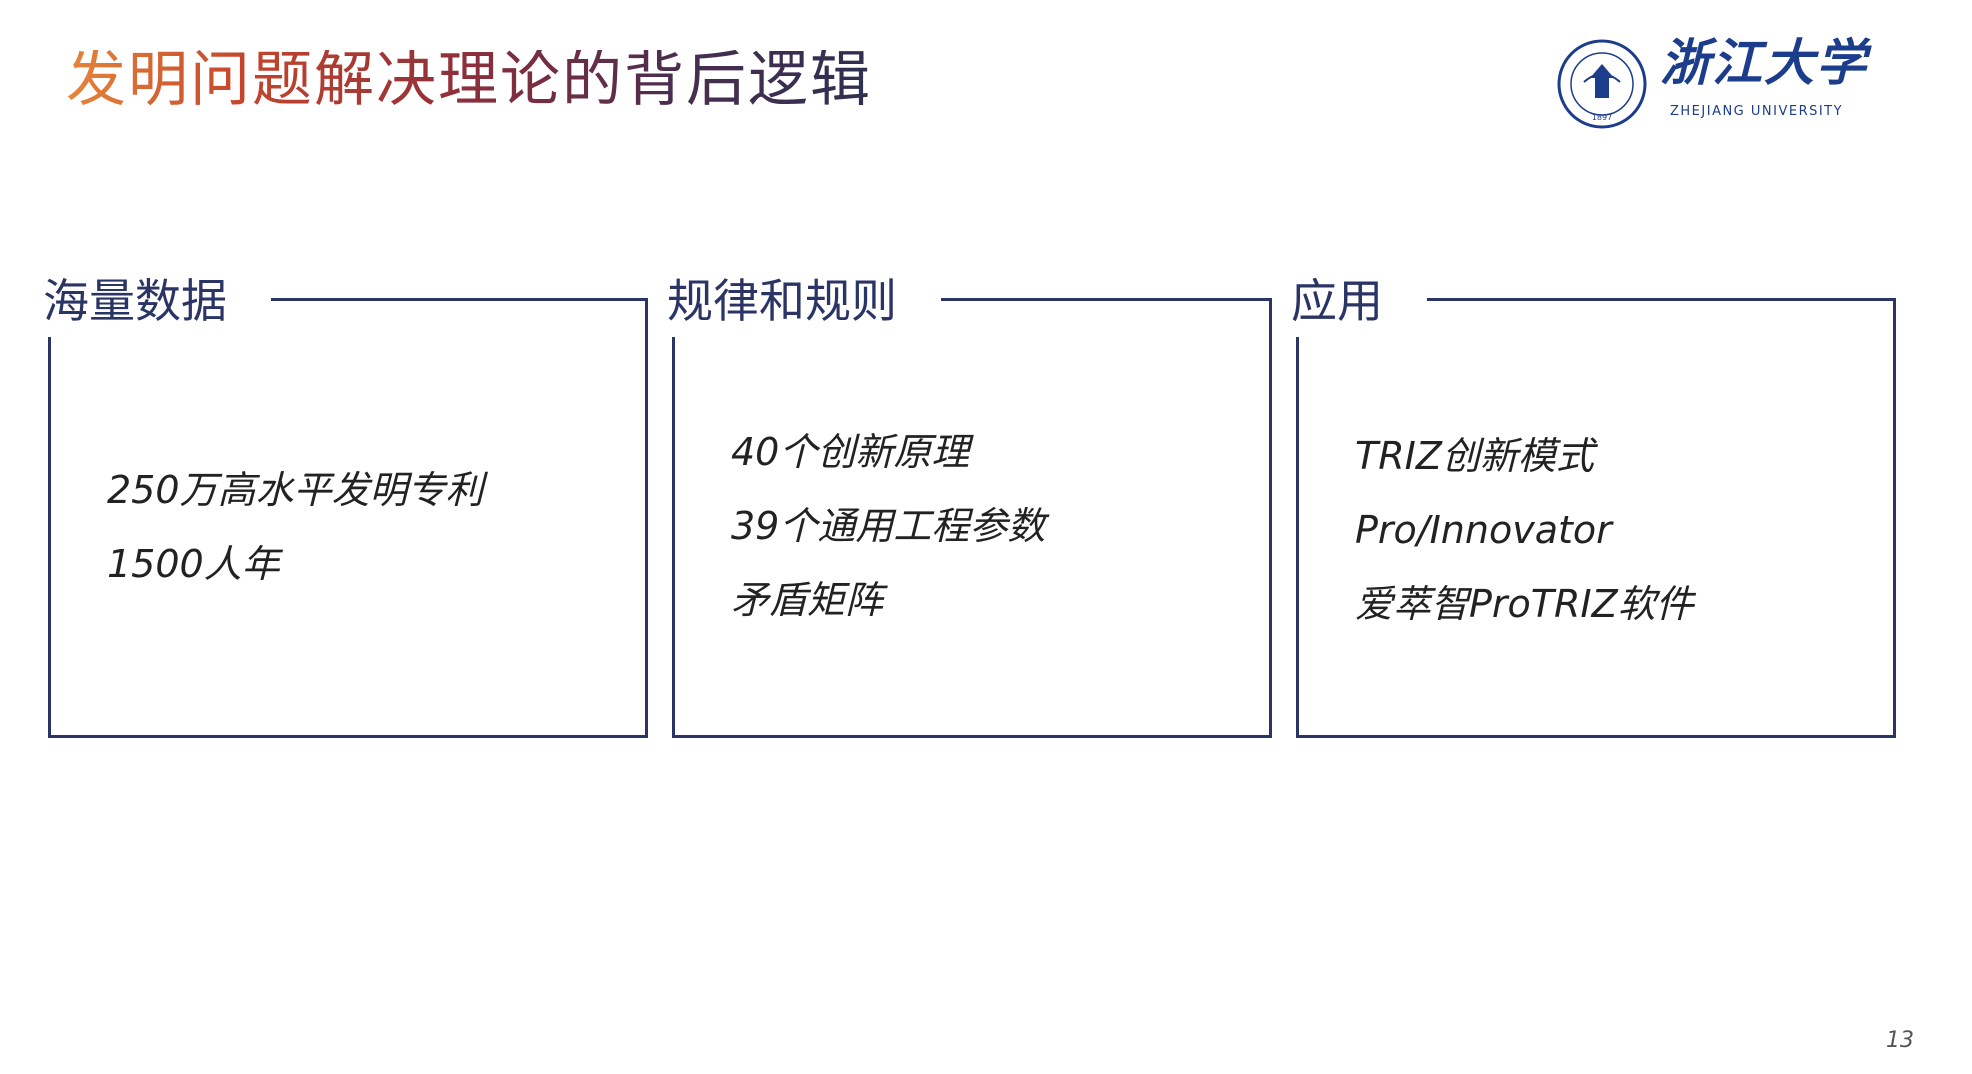 This screenshot has width=1972, height=1074. I want to click on seal-year: 1897, so click(1602, 117).